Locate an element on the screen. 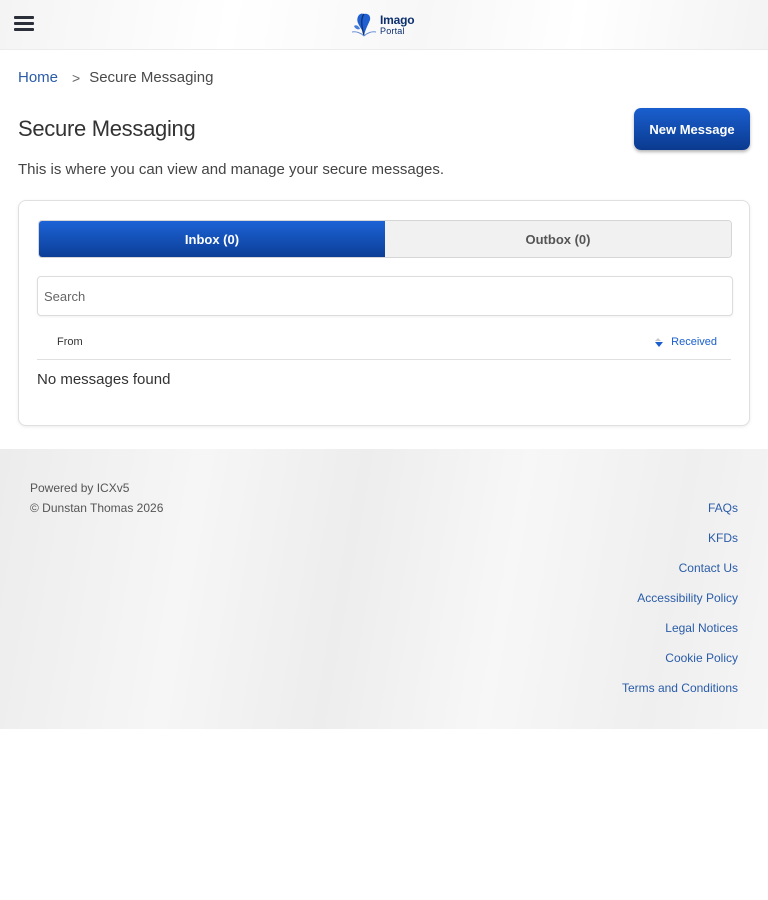 The width and height of the screenshot is (768, 900). powered-by-text: Powered by ICXv5 is located at coordinates (80, 488).